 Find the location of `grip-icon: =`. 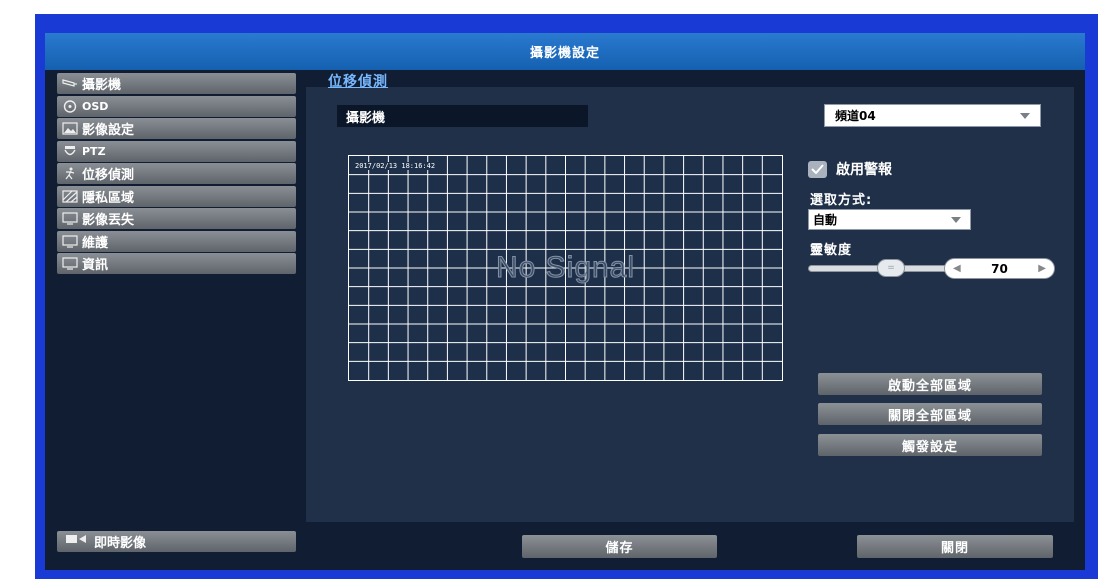

grip-icon: = is located at coordinates (891, 268).